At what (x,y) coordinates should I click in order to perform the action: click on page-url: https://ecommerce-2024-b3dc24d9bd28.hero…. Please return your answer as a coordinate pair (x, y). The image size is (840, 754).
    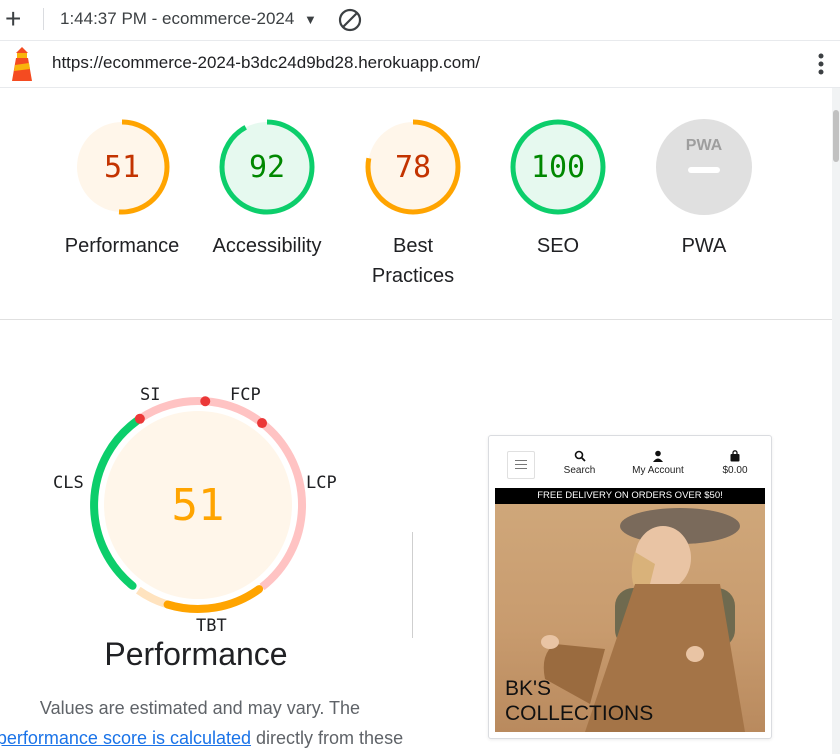
    Looking at the image, I should click on (266, 62).